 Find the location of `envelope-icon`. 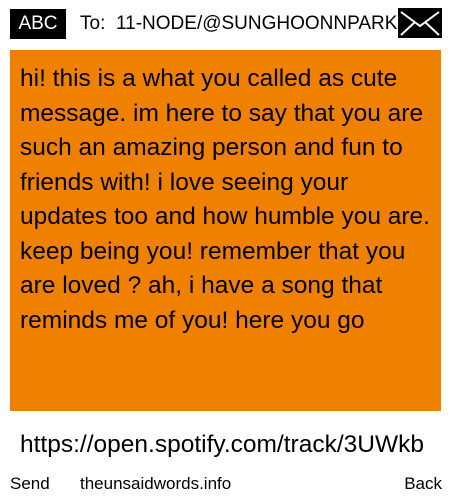

envelope-icon is located at coordinates (420, 23).